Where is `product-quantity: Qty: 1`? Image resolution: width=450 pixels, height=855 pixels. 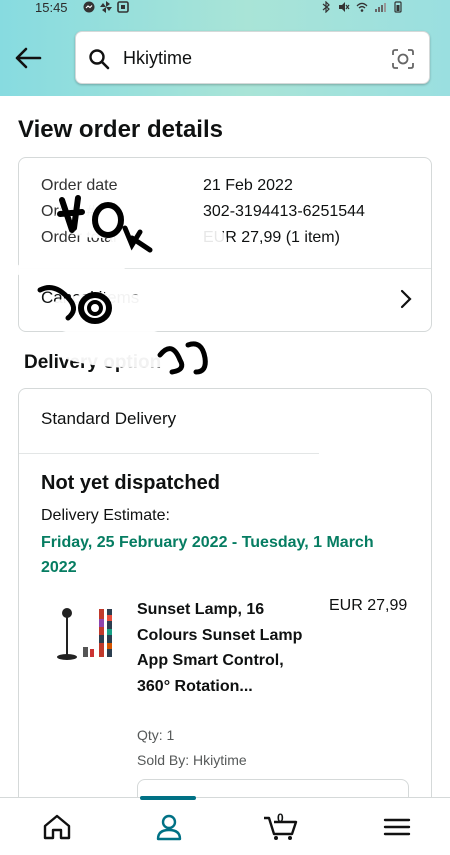 product-quantity: Qty: 1 is located at coordinates (156, 735).